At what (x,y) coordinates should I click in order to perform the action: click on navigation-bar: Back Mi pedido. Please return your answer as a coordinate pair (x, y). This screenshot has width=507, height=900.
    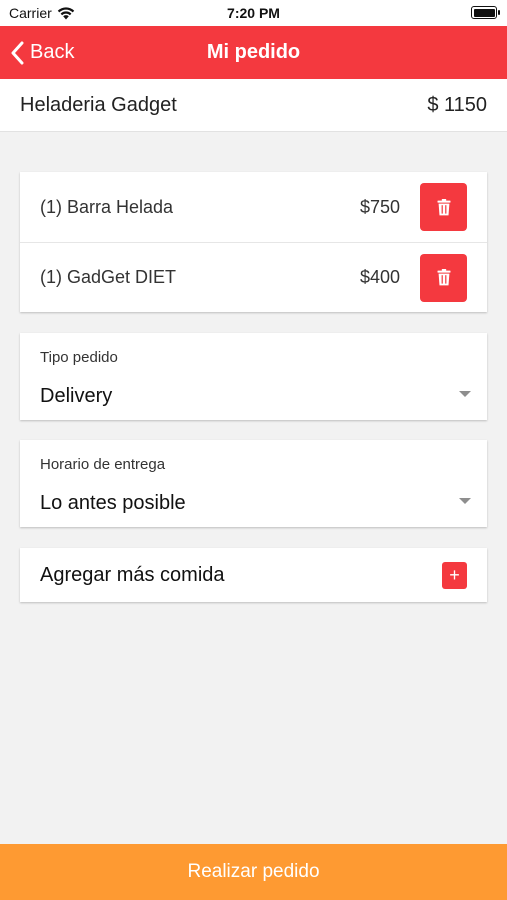
    Looking at the image, I should click on (253, 52).